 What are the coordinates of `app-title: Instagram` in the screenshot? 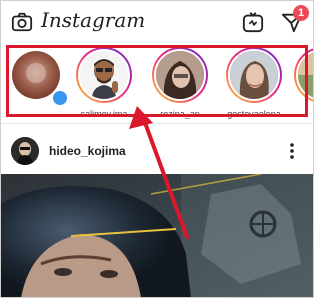 It's located at (93, 20).